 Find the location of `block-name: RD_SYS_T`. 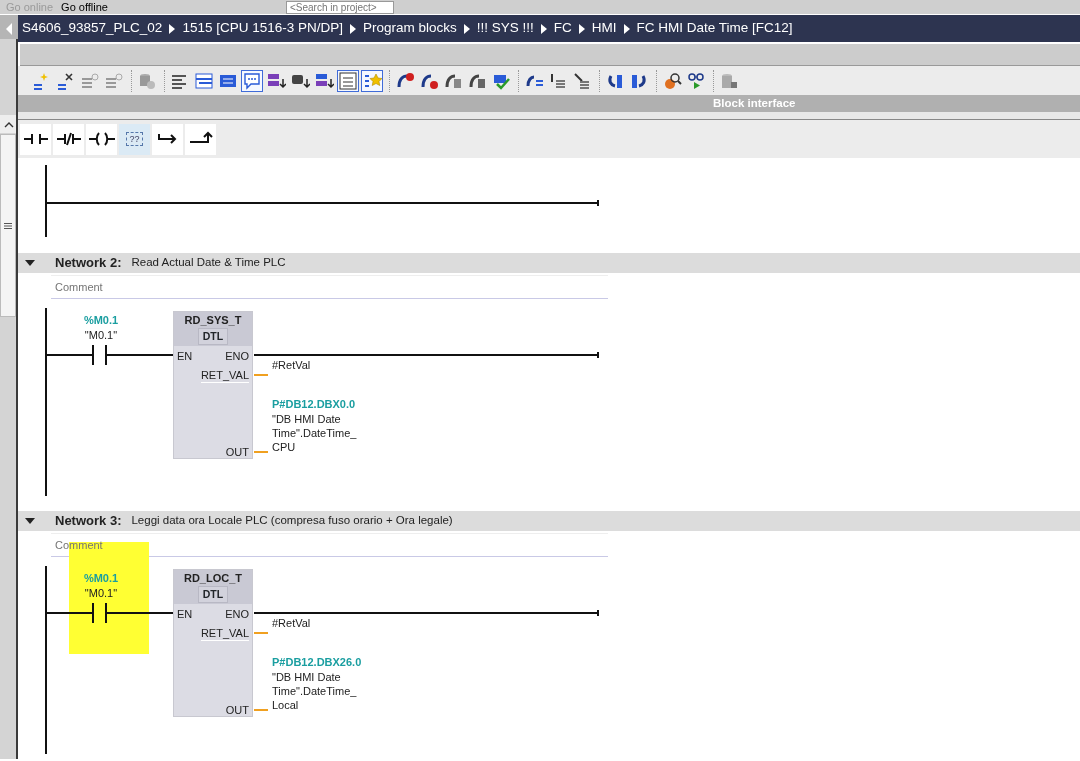

block-name: RD_SYS_T is located at coordinates (213, 320).